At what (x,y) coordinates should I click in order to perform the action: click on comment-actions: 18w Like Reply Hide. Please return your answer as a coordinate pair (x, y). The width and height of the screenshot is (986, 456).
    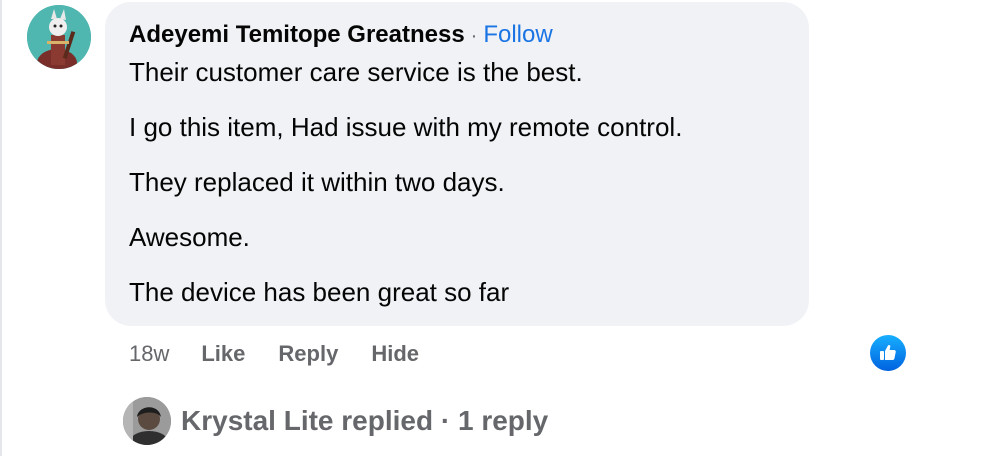
    Looking at the image, I should click on (290, 354).